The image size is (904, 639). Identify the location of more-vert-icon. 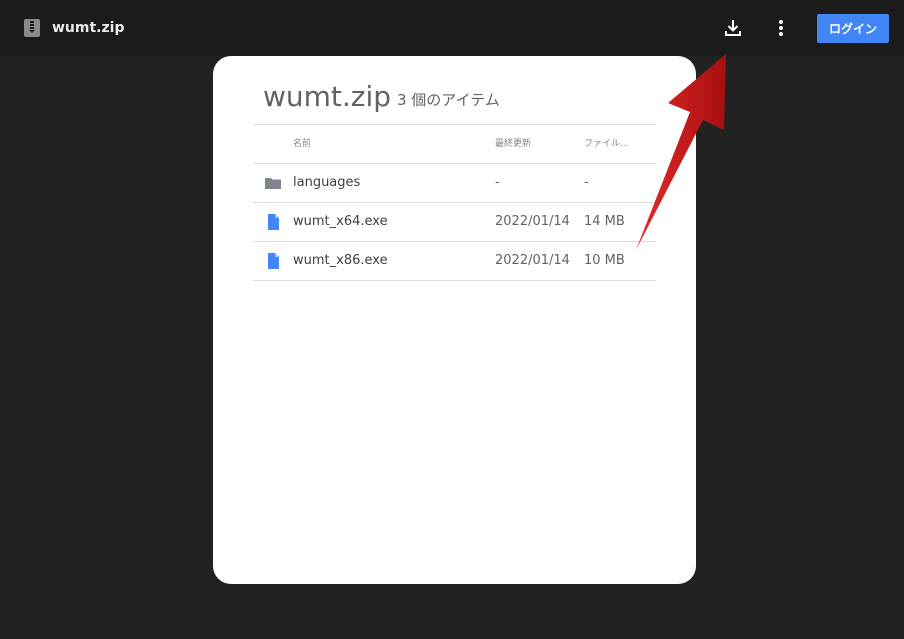
(781, 28).